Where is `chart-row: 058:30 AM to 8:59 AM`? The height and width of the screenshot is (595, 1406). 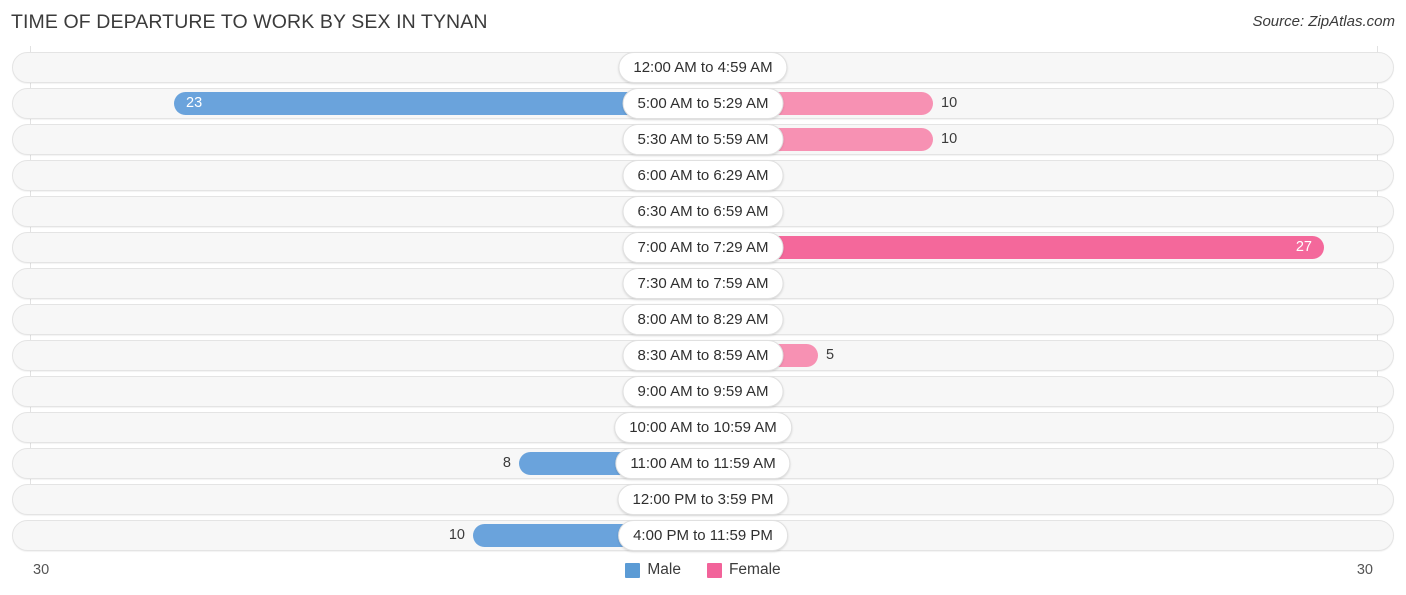
chart-row: 058:30 AM to 8:59 AM is located at coordinates (703, 356).